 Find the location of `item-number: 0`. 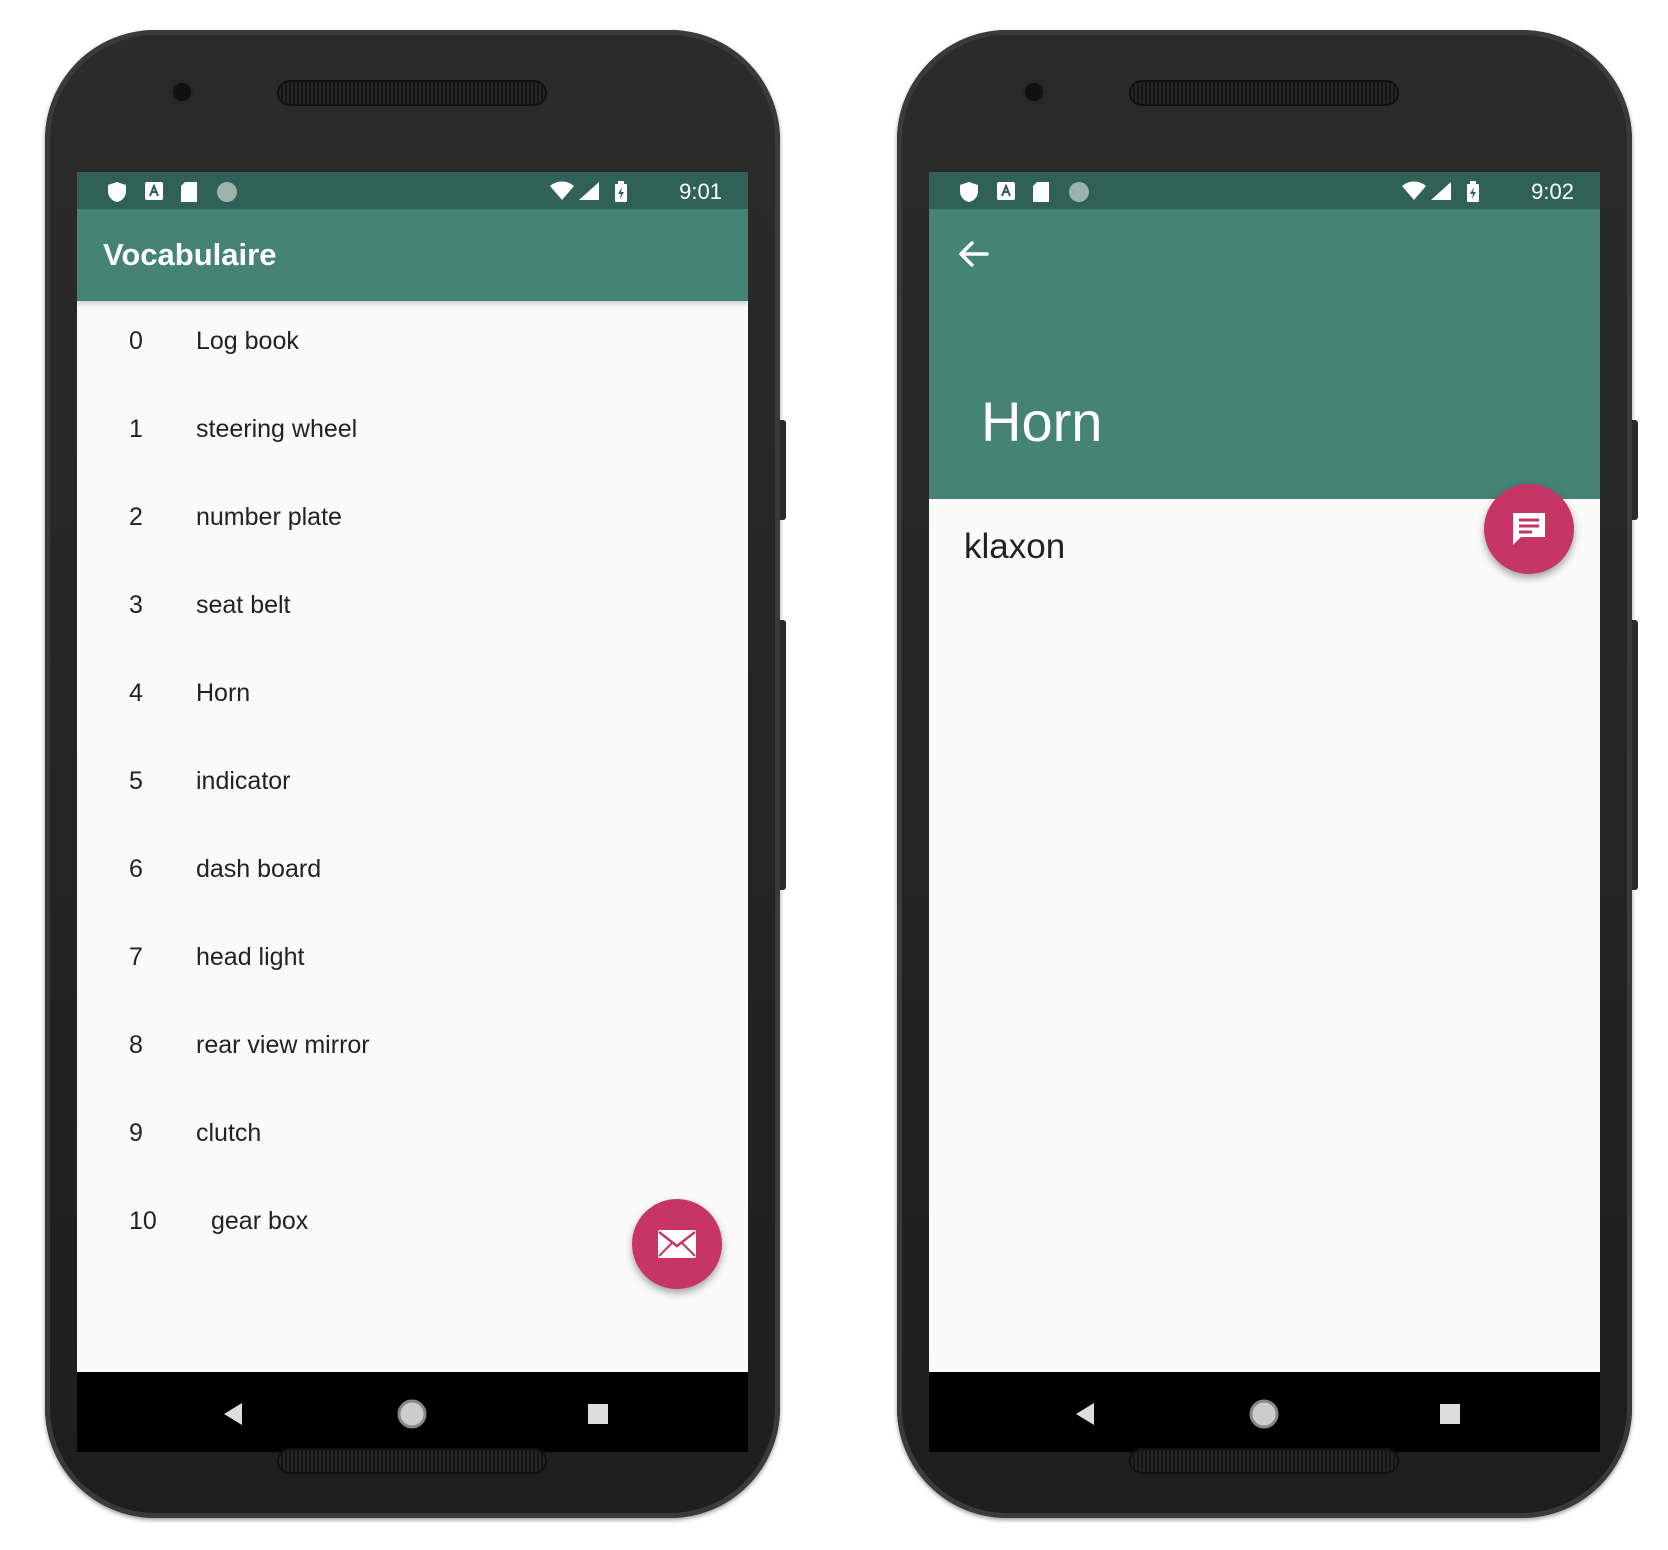

item-number: 0 is located at coordinates (136, 341).